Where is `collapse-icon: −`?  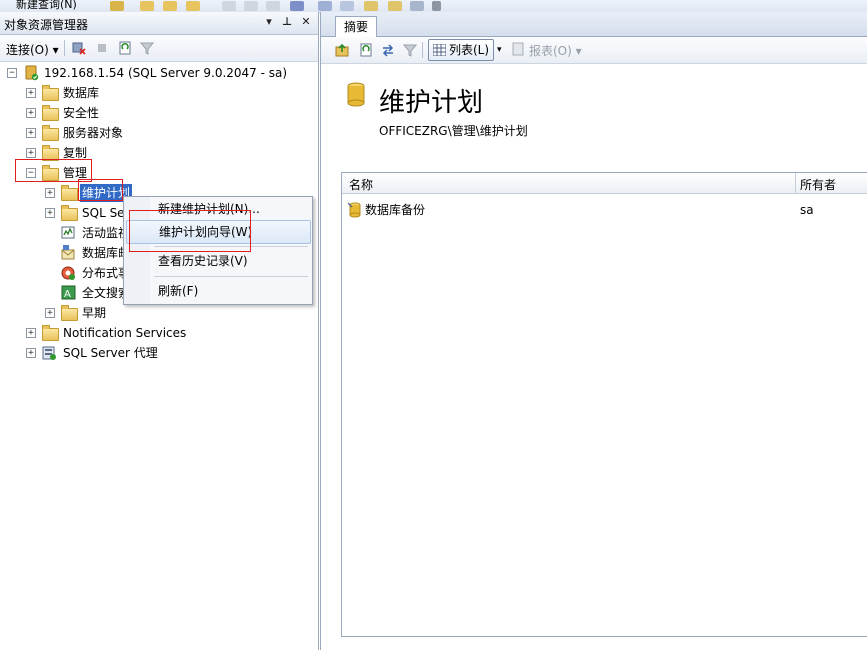 collapse-icon: − is located at coordinates (12, 73).